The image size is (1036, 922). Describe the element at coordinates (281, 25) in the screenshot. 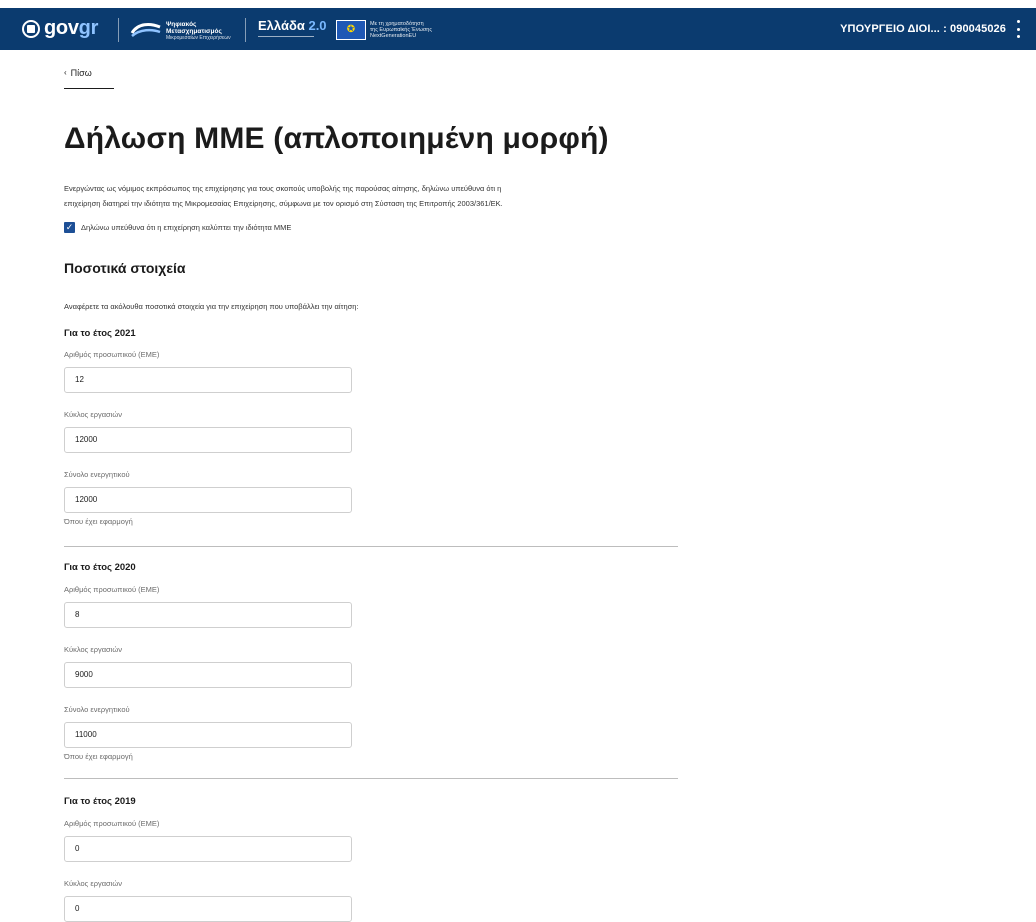

I see `ellada-text: Ελλάδα` at that location.